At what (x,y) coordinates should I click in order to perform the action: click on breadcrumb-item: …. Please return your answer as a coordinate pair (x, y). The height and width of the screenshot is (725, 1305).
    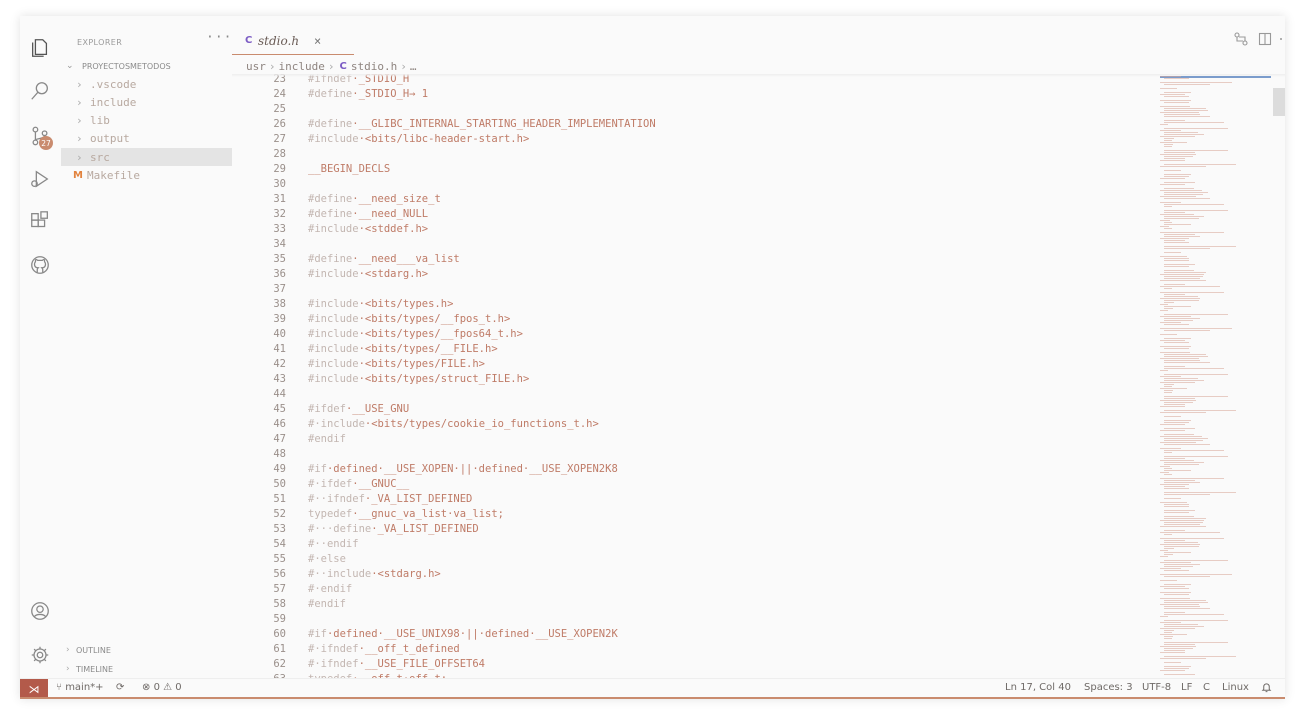
    Looking at the image, I should click on (413, 66).